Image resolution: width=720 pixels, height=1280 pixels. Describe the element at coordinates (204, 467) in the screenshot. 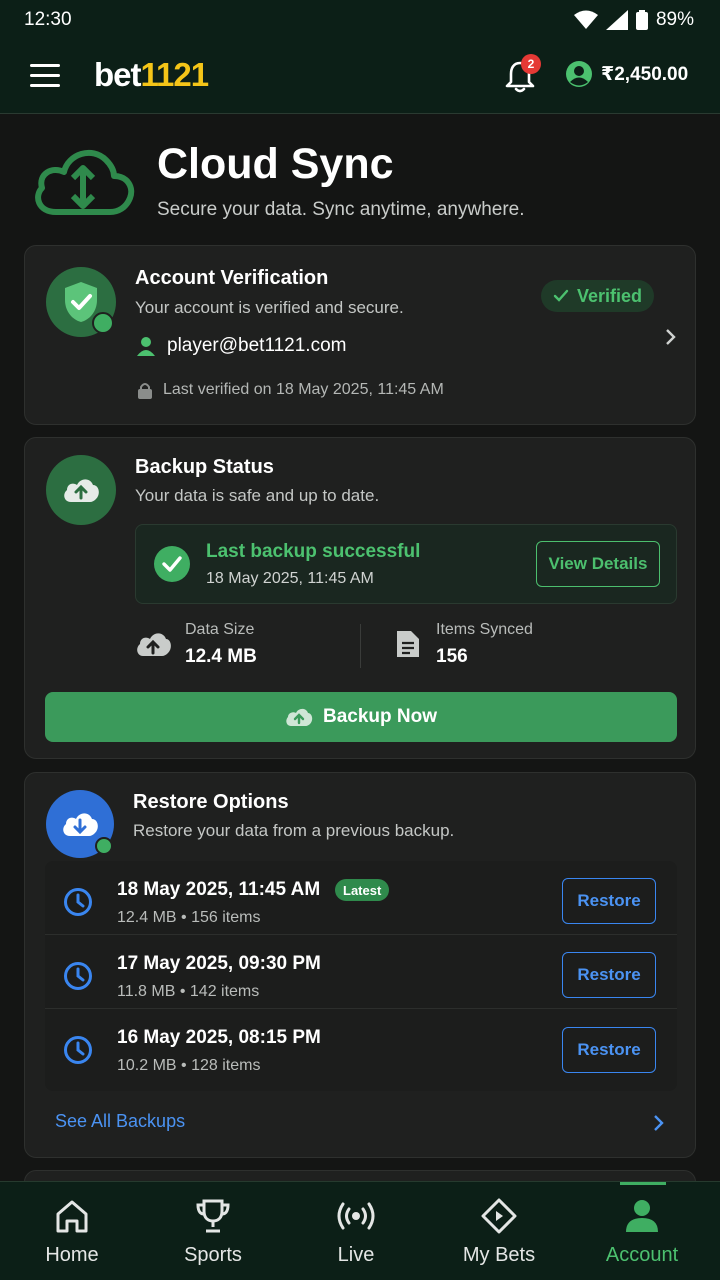

I see `backup-title: Backup Status` at that location.